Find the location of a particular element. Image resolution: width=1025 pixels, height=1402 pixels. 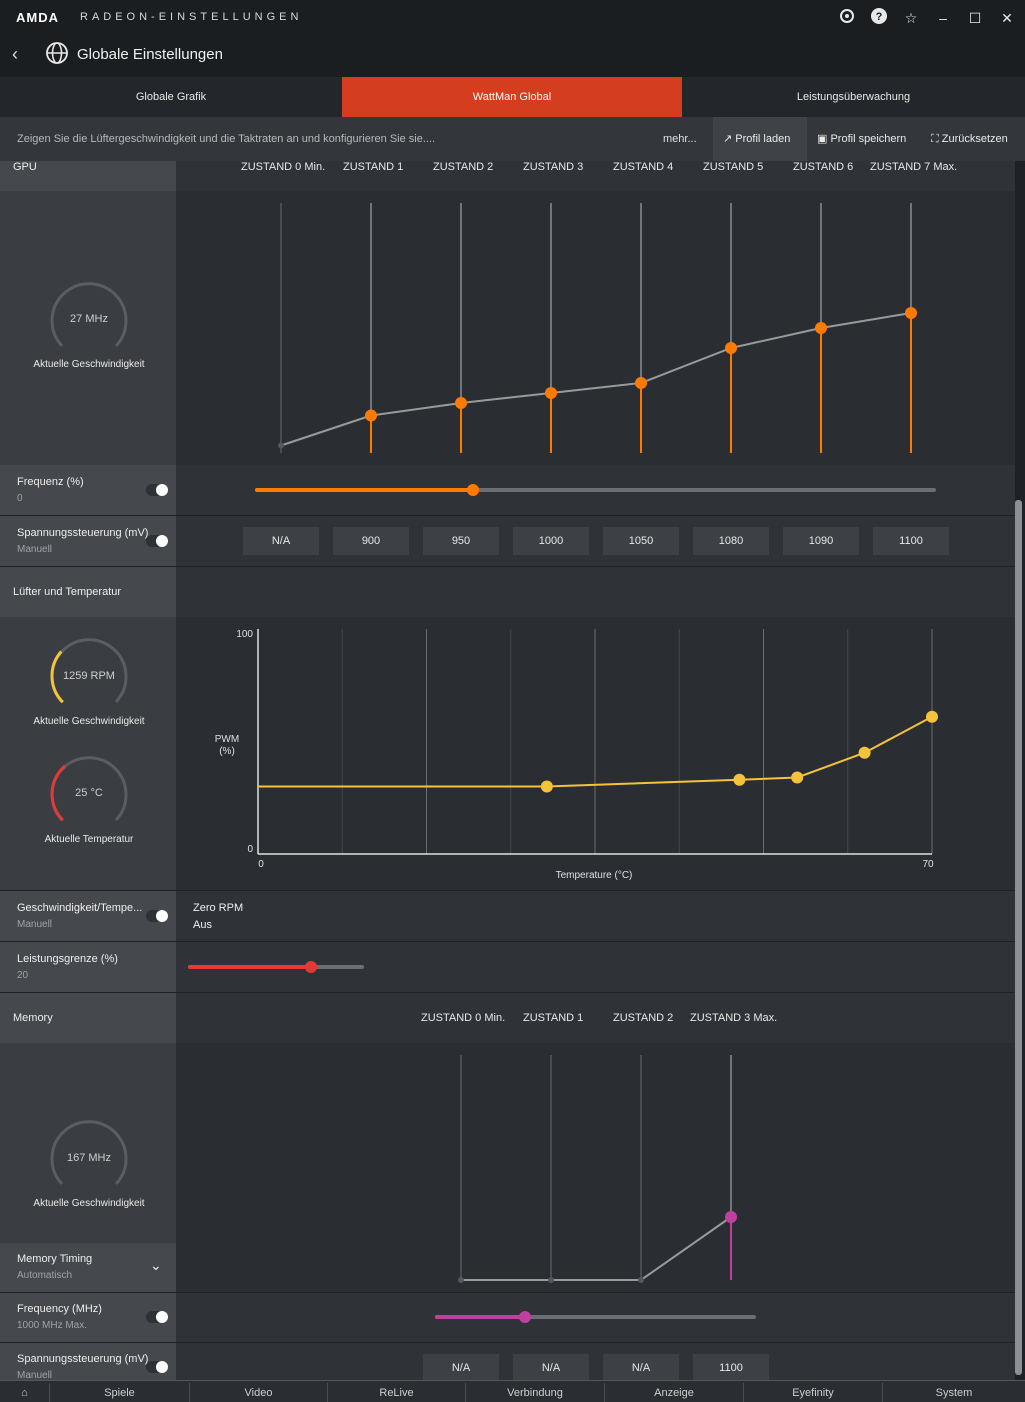

title-bar: AMDA RADEON-EINSTELLUNGEN ? ☆ – ☐ ✕ is located at coordinates (512, 17).